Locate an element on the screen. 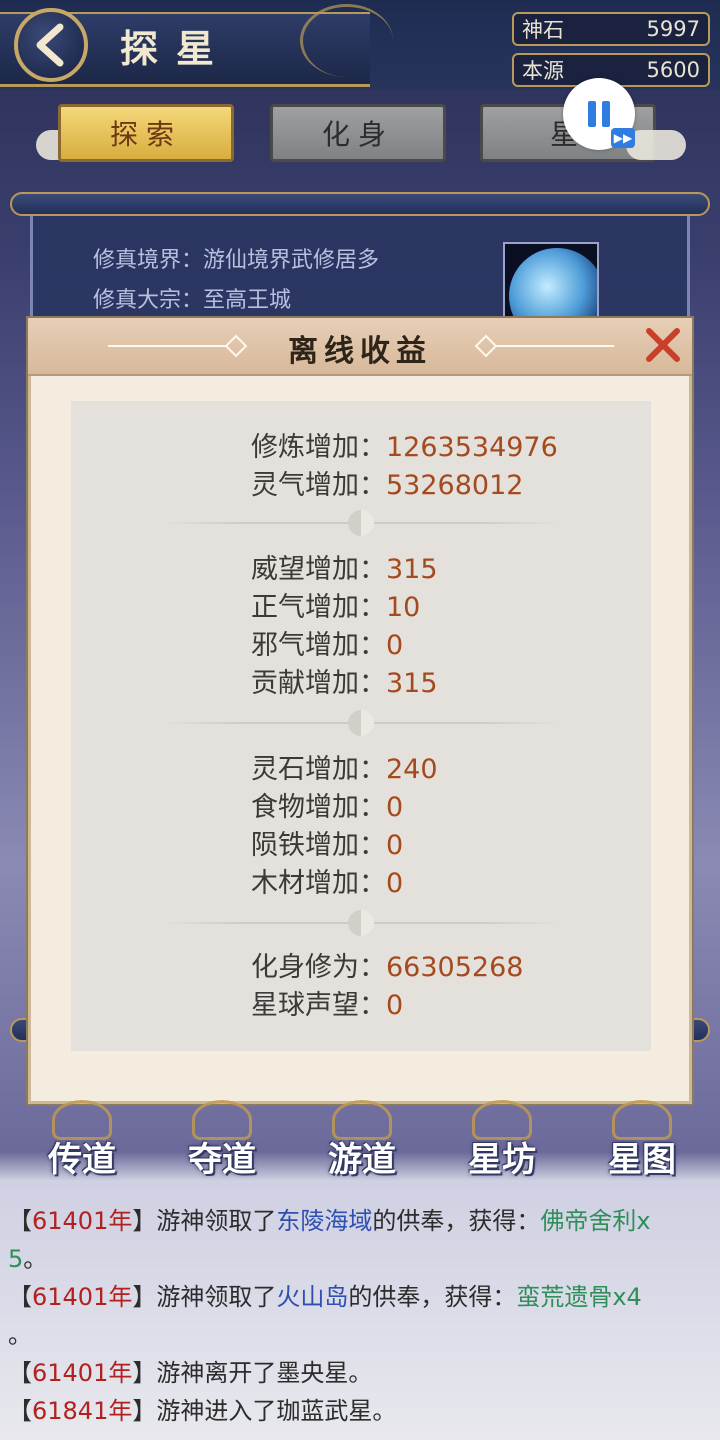  planet-image is located at coordinates (551, 284).